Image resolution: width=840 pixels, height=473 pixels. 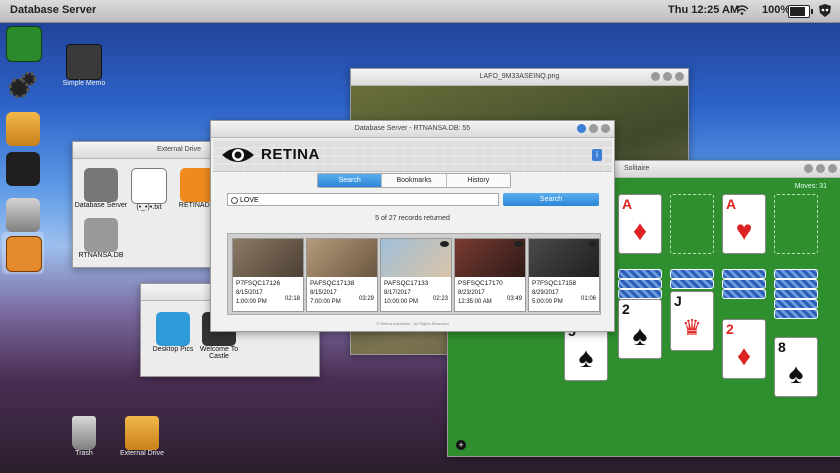 I want to click on result-item: P7FSQC17158 8/29/2017 5:00:00 PM 01:06, so click(x=564, y=275).